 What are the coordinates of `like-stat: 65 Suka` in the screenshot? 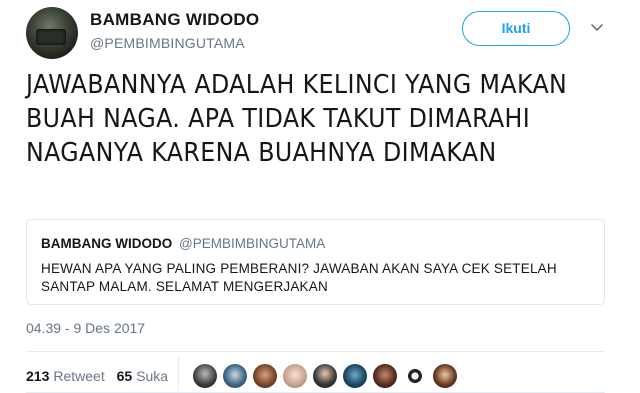 It's located at (143, 376).